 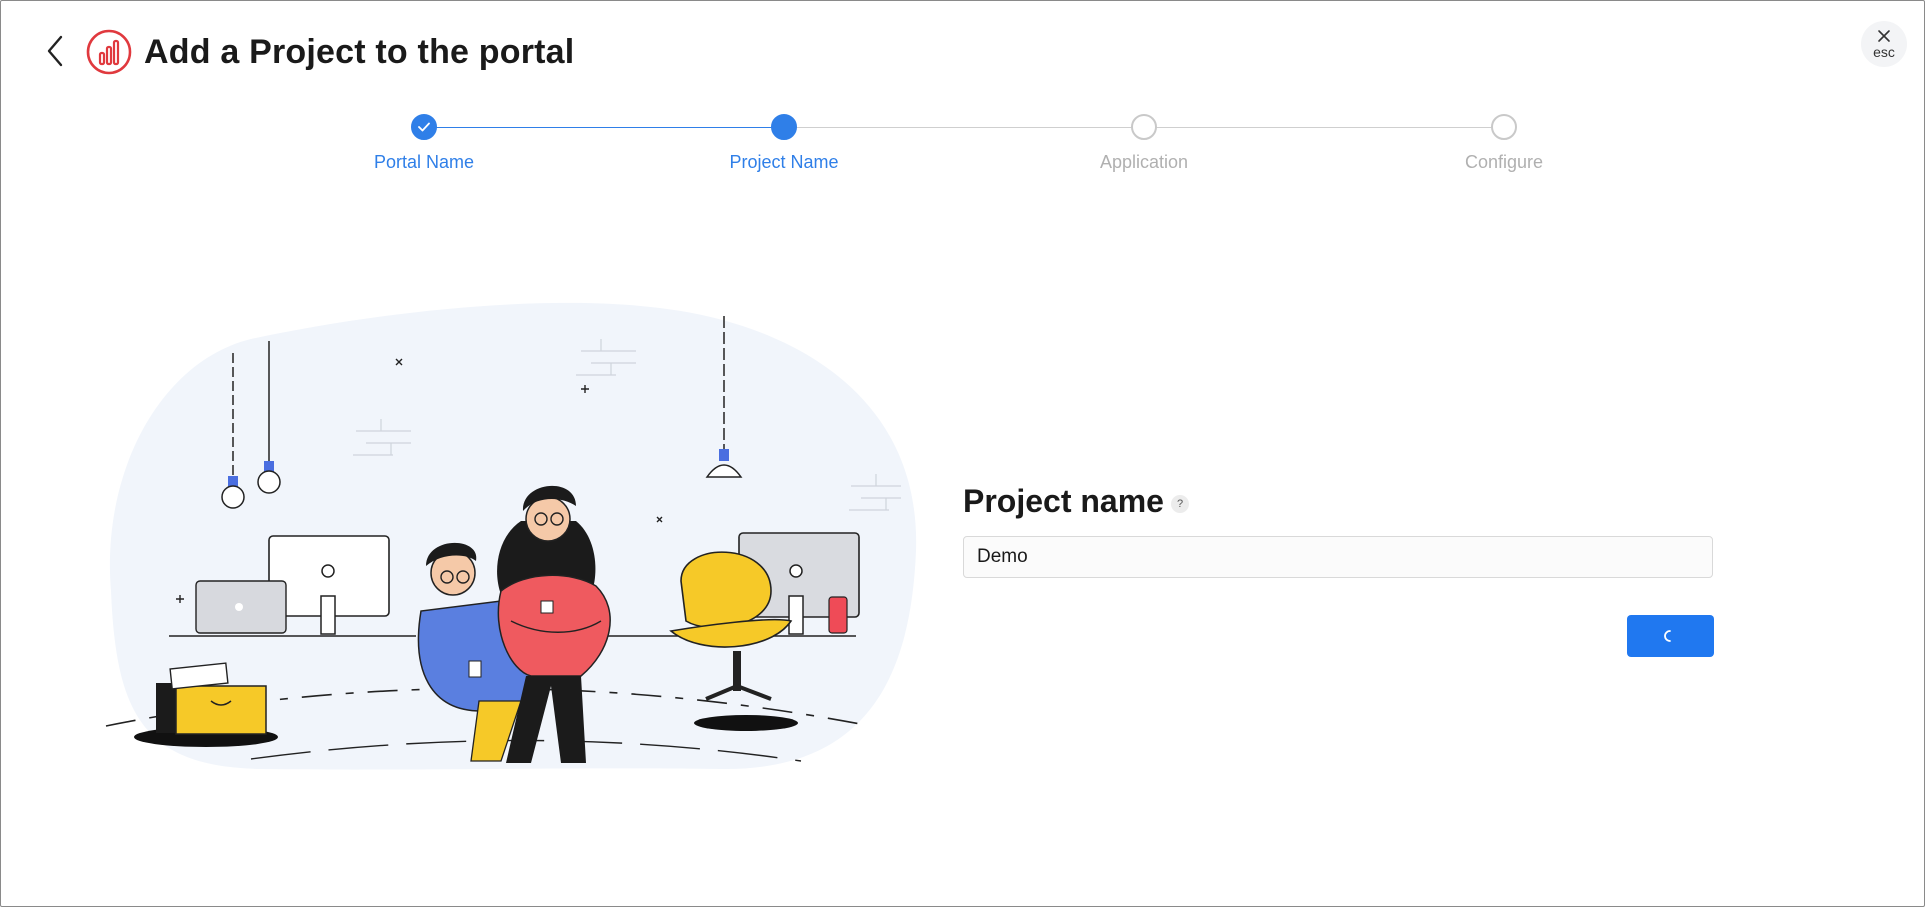 What do you see at coordinates (1338, 557) in the screenshot?
I see `project-name-input` at bounding box center [1338, 557].